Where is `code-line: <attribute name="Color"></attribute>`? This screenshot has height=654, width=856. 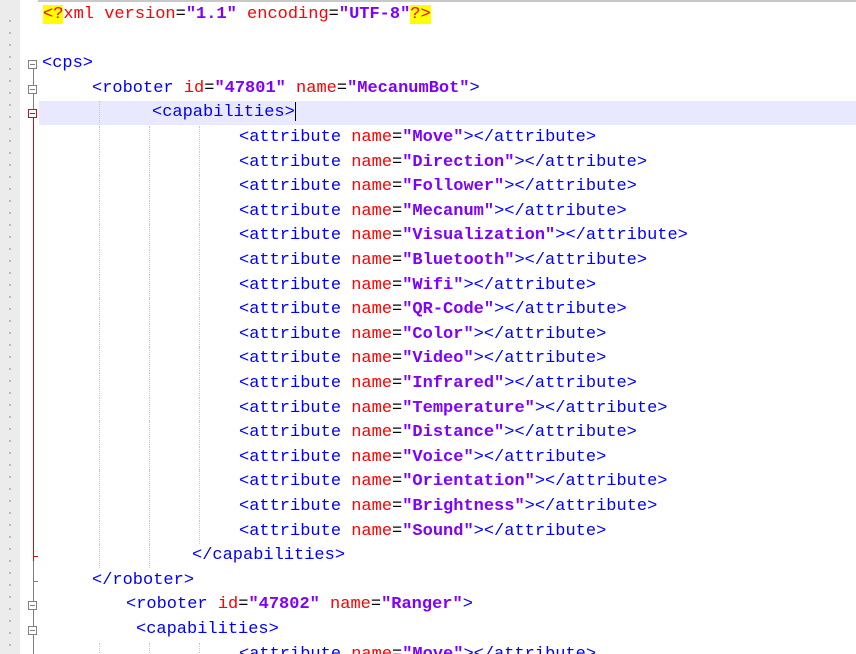 code-line: <attribute name="Color"></attribute> is located at coordinates (447, 334).